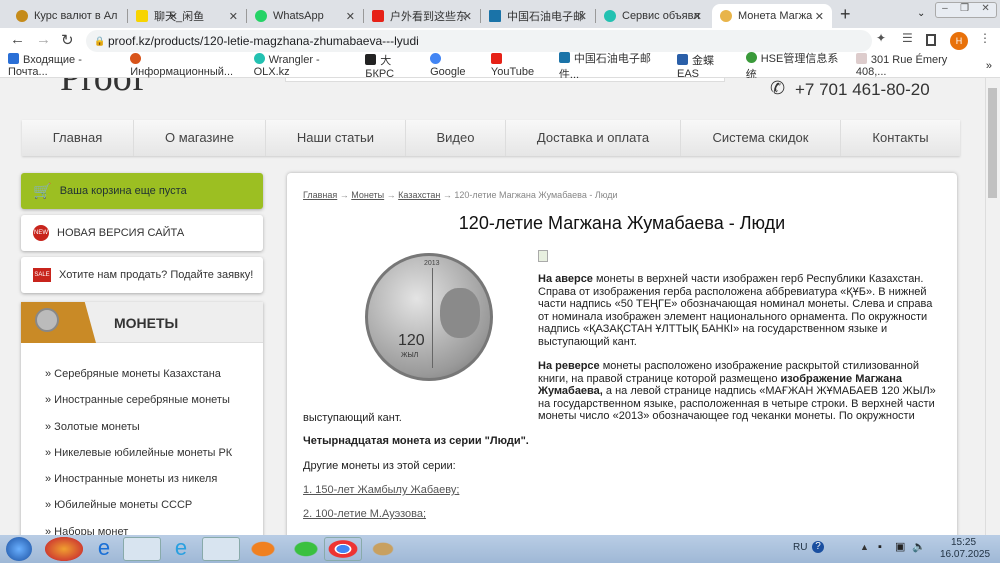 This screenshot has width=1000, height=563. I want to click on phone-number: +7 701 461-80-20, so click(862, 90).